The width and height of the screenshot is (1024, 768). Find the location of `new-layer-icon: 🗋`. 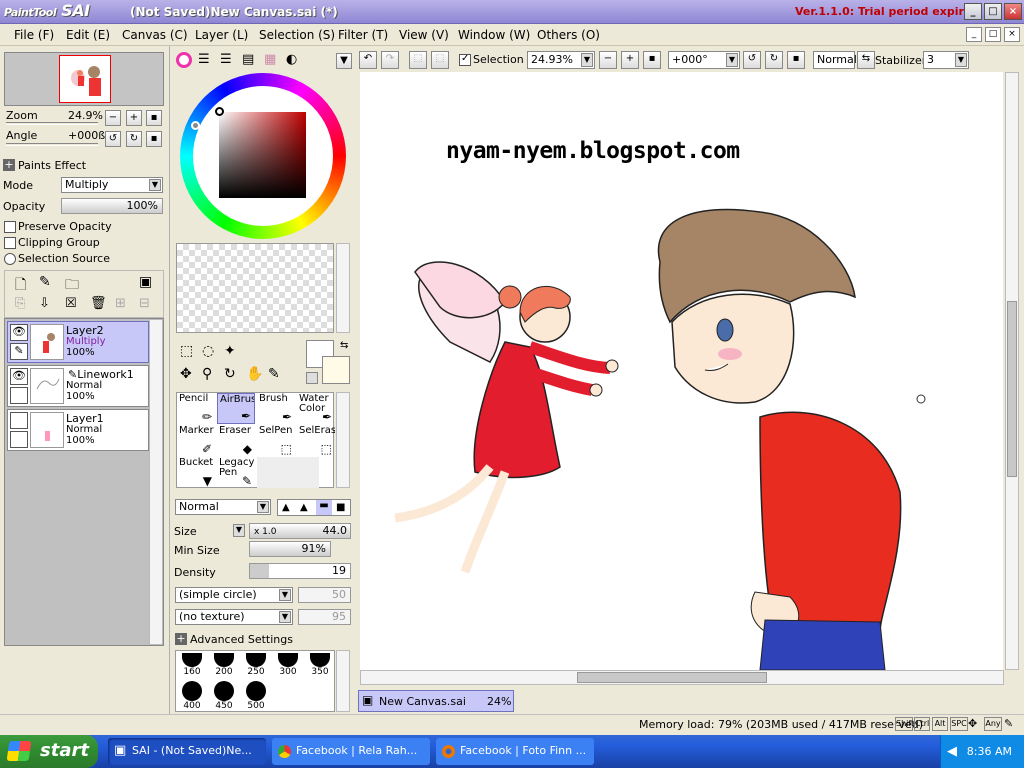

new-layer-icon: 🗋 is located at coordinates (20, 286).